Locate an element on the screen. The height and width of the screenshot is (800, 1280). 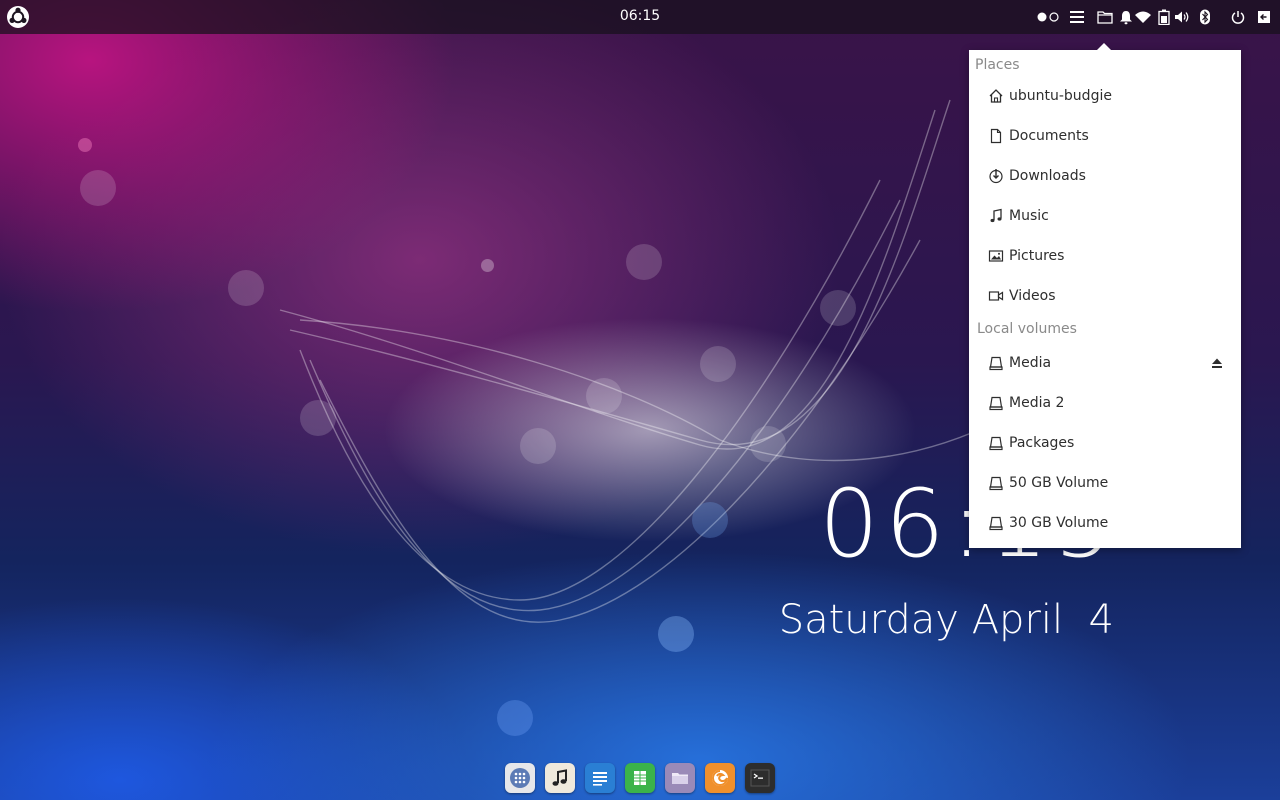
places-item-label: ubuntu-budgie is located at coordinates (1060, 96).